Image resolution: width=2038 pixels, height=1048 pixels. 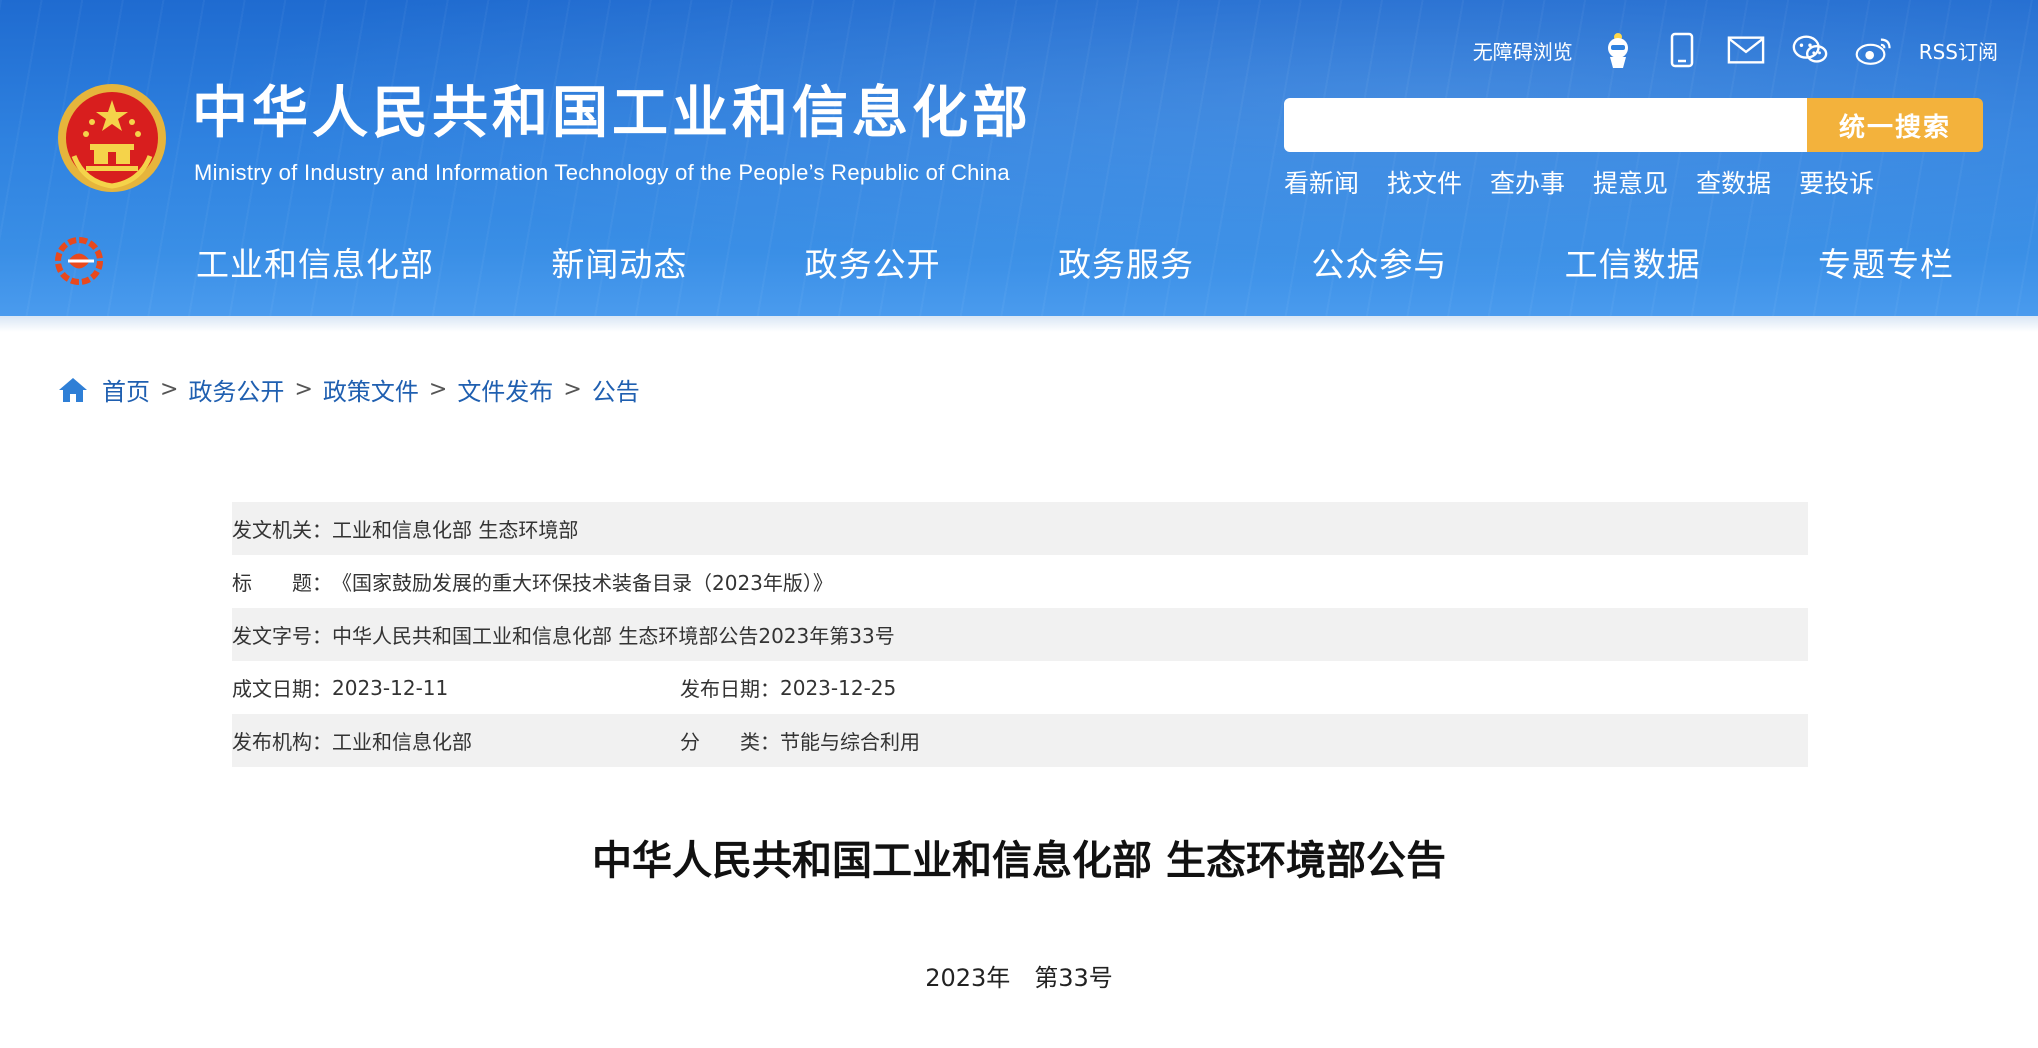 What do you see at coordinates (1126, 262) in the screenshot?
I see `nav-item-government-services: 政务服务` at bounding box center [1126, 262].